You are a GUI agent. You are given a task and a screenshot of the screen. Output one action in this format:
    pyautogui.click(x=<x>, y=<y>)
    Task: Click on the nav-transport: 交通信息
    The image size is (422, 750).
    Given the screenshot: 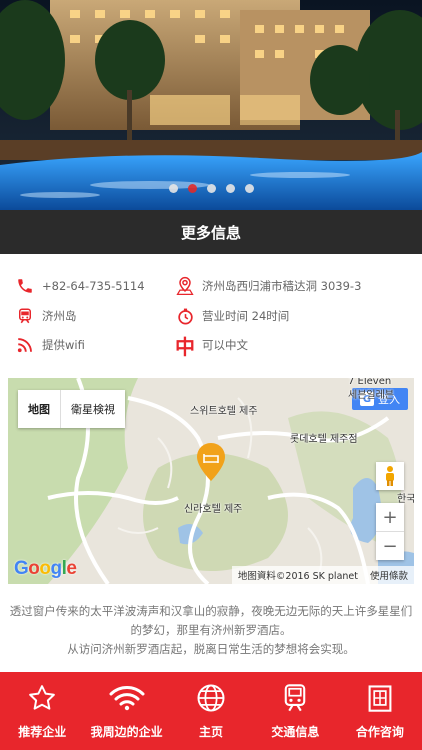 What is the action you would take?
    pyautogui.click(x=295, y=711)
    